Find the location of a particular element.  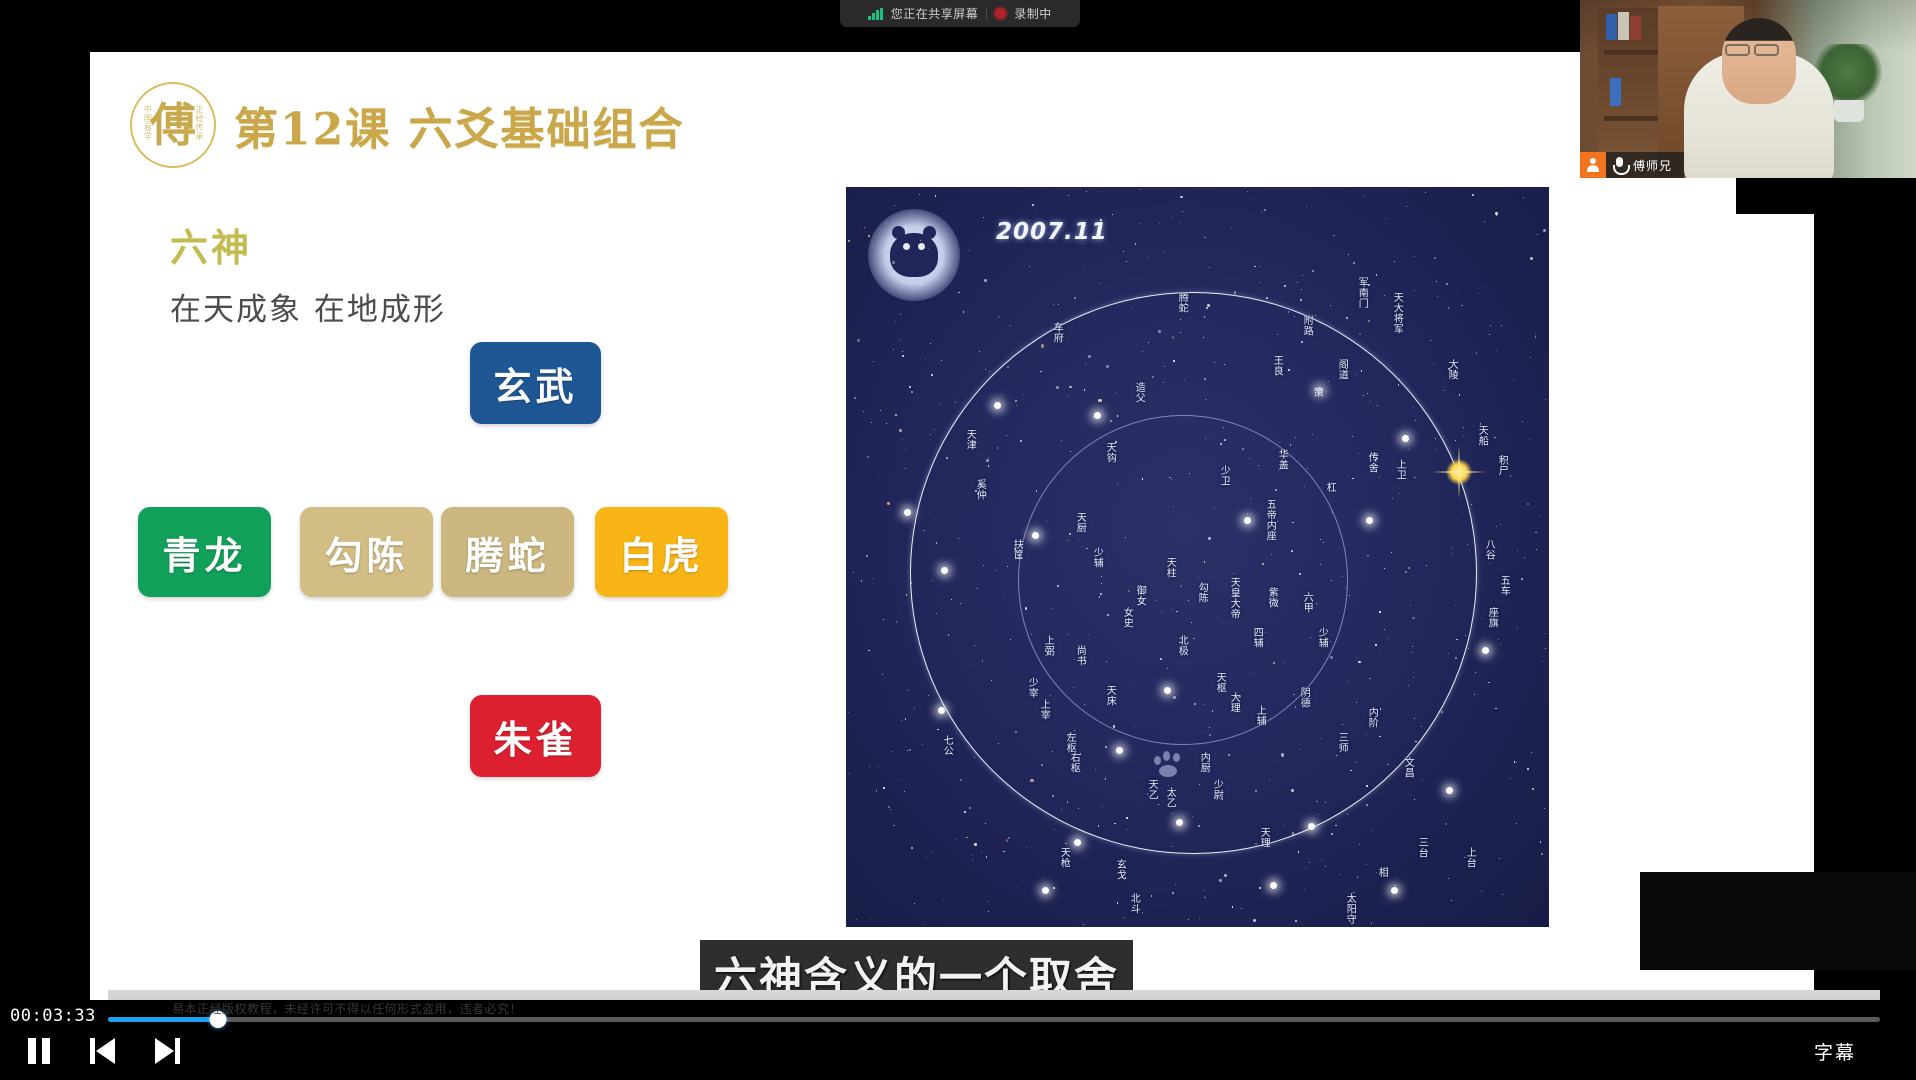

constellation-label: 八谷 is located at coordinates (1489, 549).